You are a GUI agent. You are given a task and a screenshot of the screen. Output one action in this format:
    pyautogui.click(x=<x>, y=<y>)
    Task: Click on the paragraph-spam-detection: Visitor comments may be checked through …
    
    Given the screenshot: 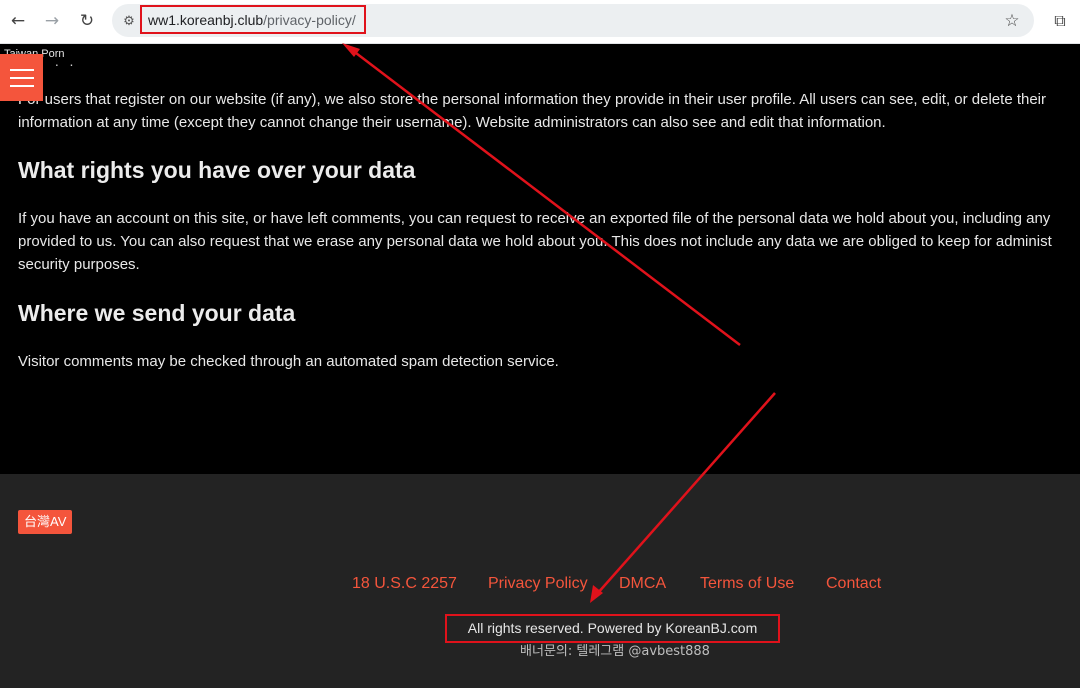 What is the action you would take?
    pyautogui.click(x=549, y=361)
    